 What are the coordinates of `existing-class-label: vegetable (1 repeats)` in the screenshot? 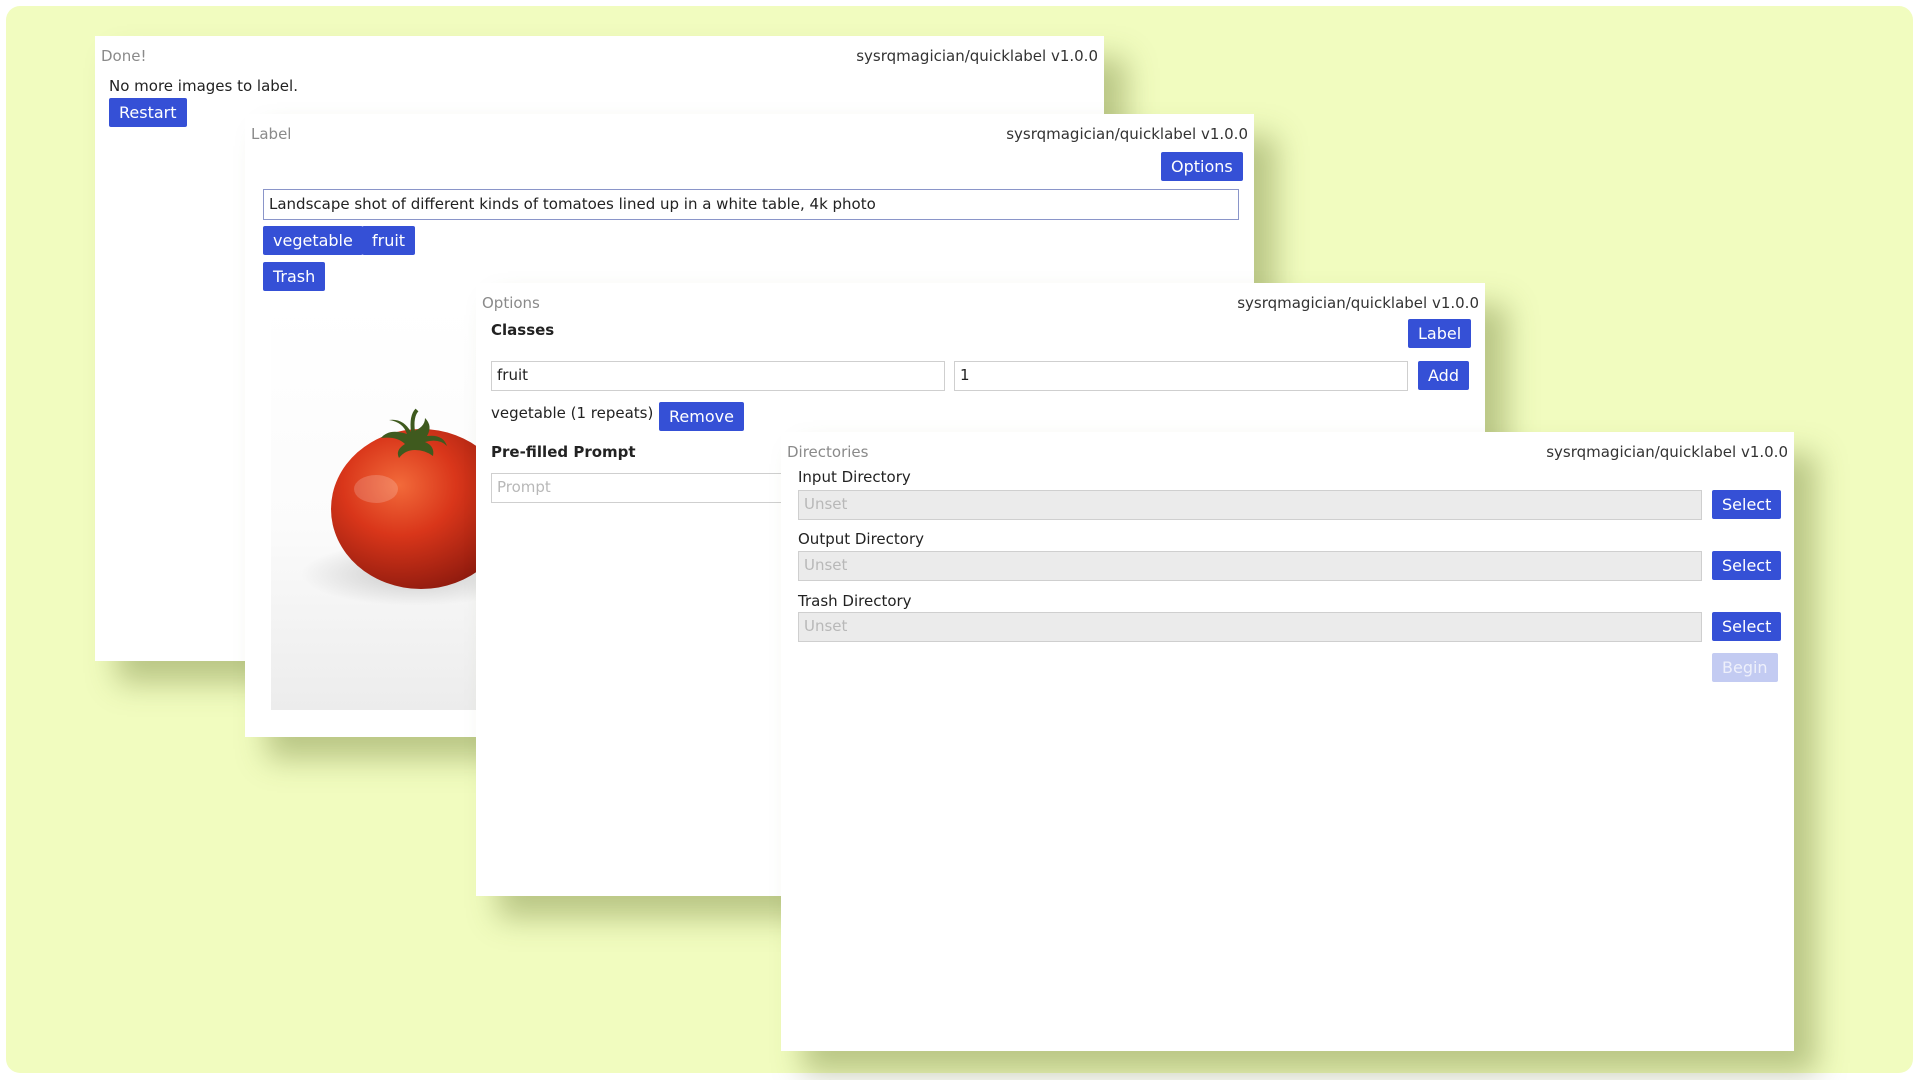 It's located at (572, 413).